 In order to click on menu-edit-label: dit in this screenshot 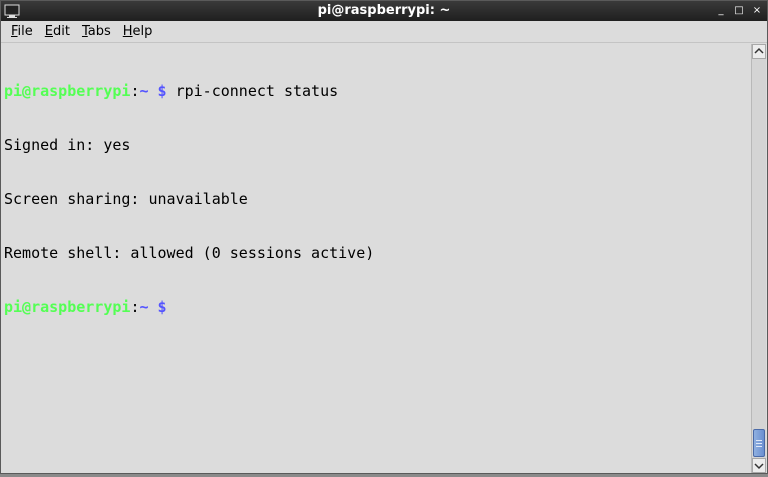, I will do `click(61, 31)`.